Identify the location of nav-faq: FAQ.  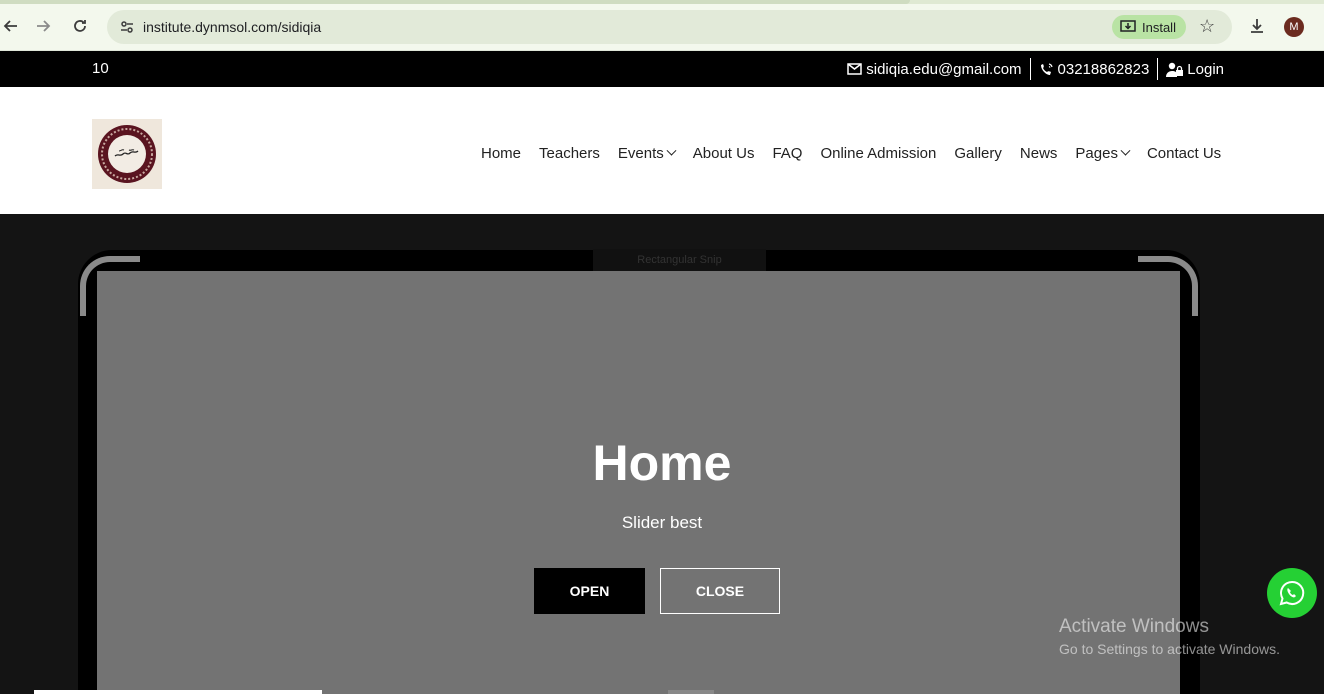
(787, 153).